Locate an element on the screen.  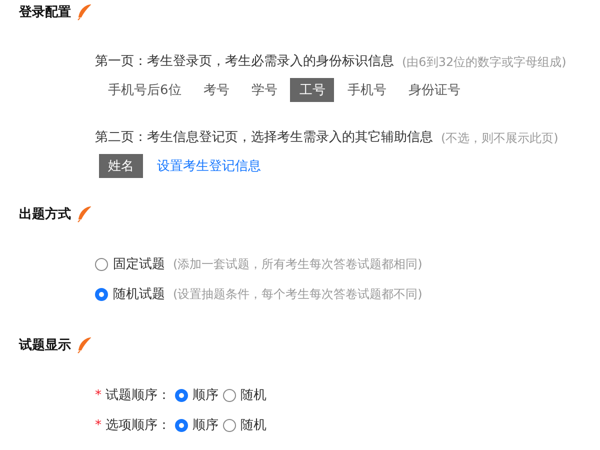
field-option: 身份证号 is located at coordinates (434, 90).